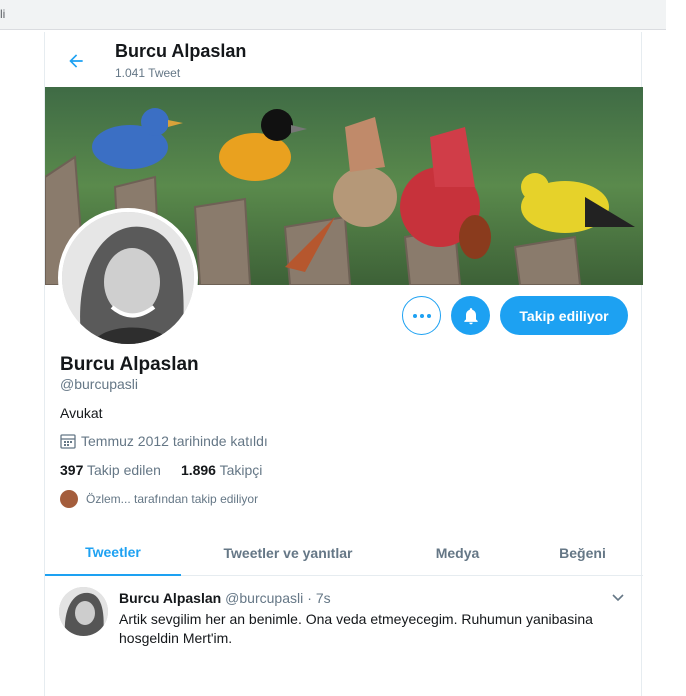 Image resolution: width=686 pixels, height=696 pixels. Describe the element at coordinates (582, 552) in the screenshot. I see `tab-likes: Beğeni` at that location.